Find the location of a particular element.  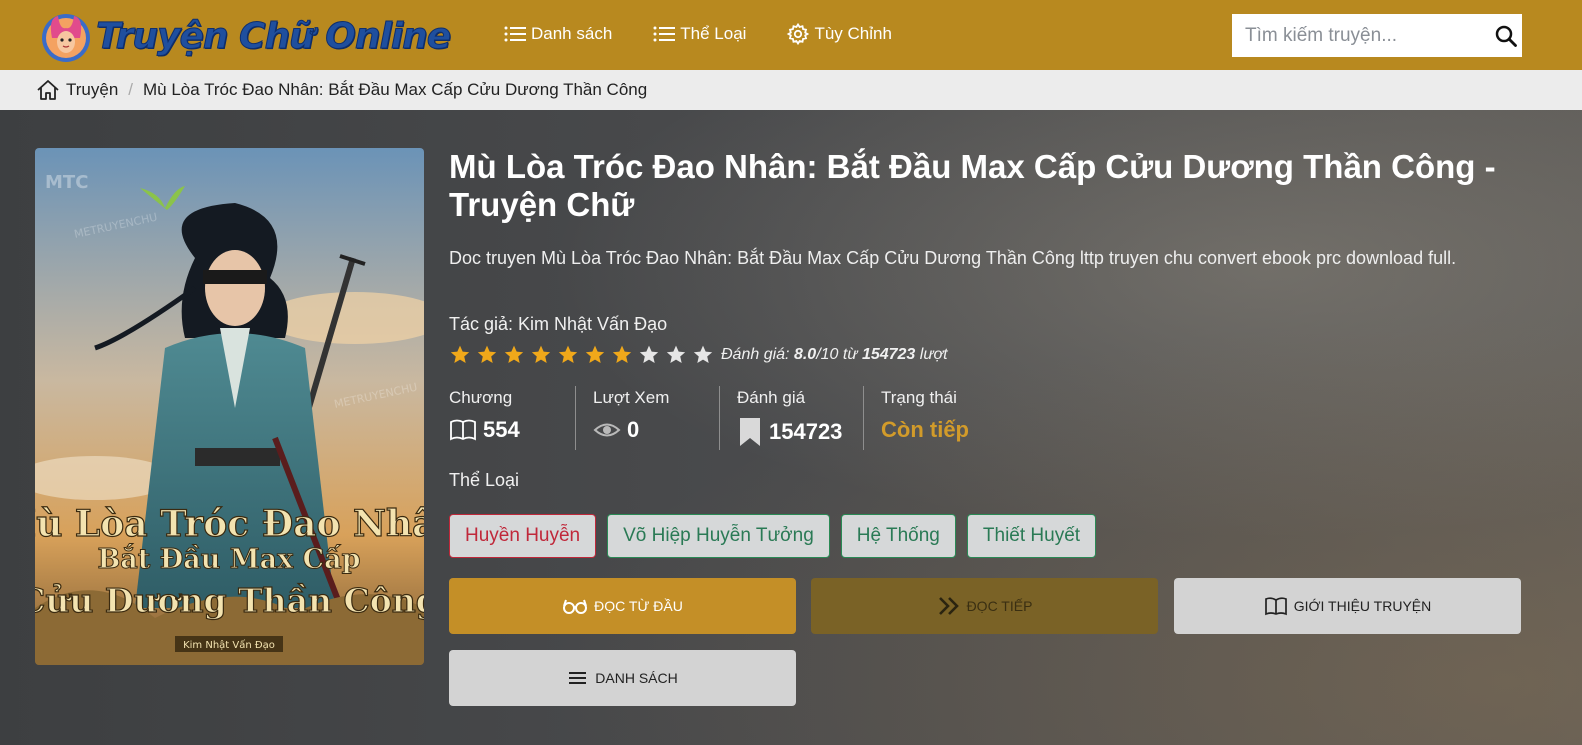

search-input is located at coordinates (1361, 35).